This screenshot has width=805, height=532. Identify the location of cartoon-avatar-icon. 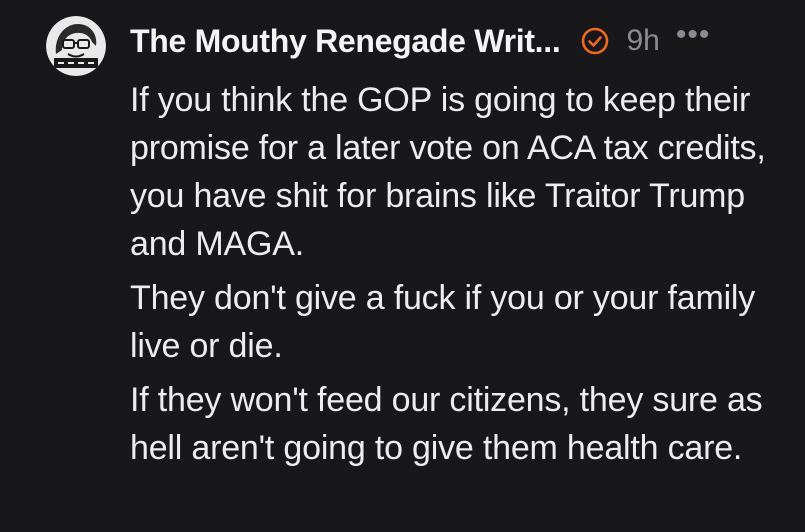
(76, 46).